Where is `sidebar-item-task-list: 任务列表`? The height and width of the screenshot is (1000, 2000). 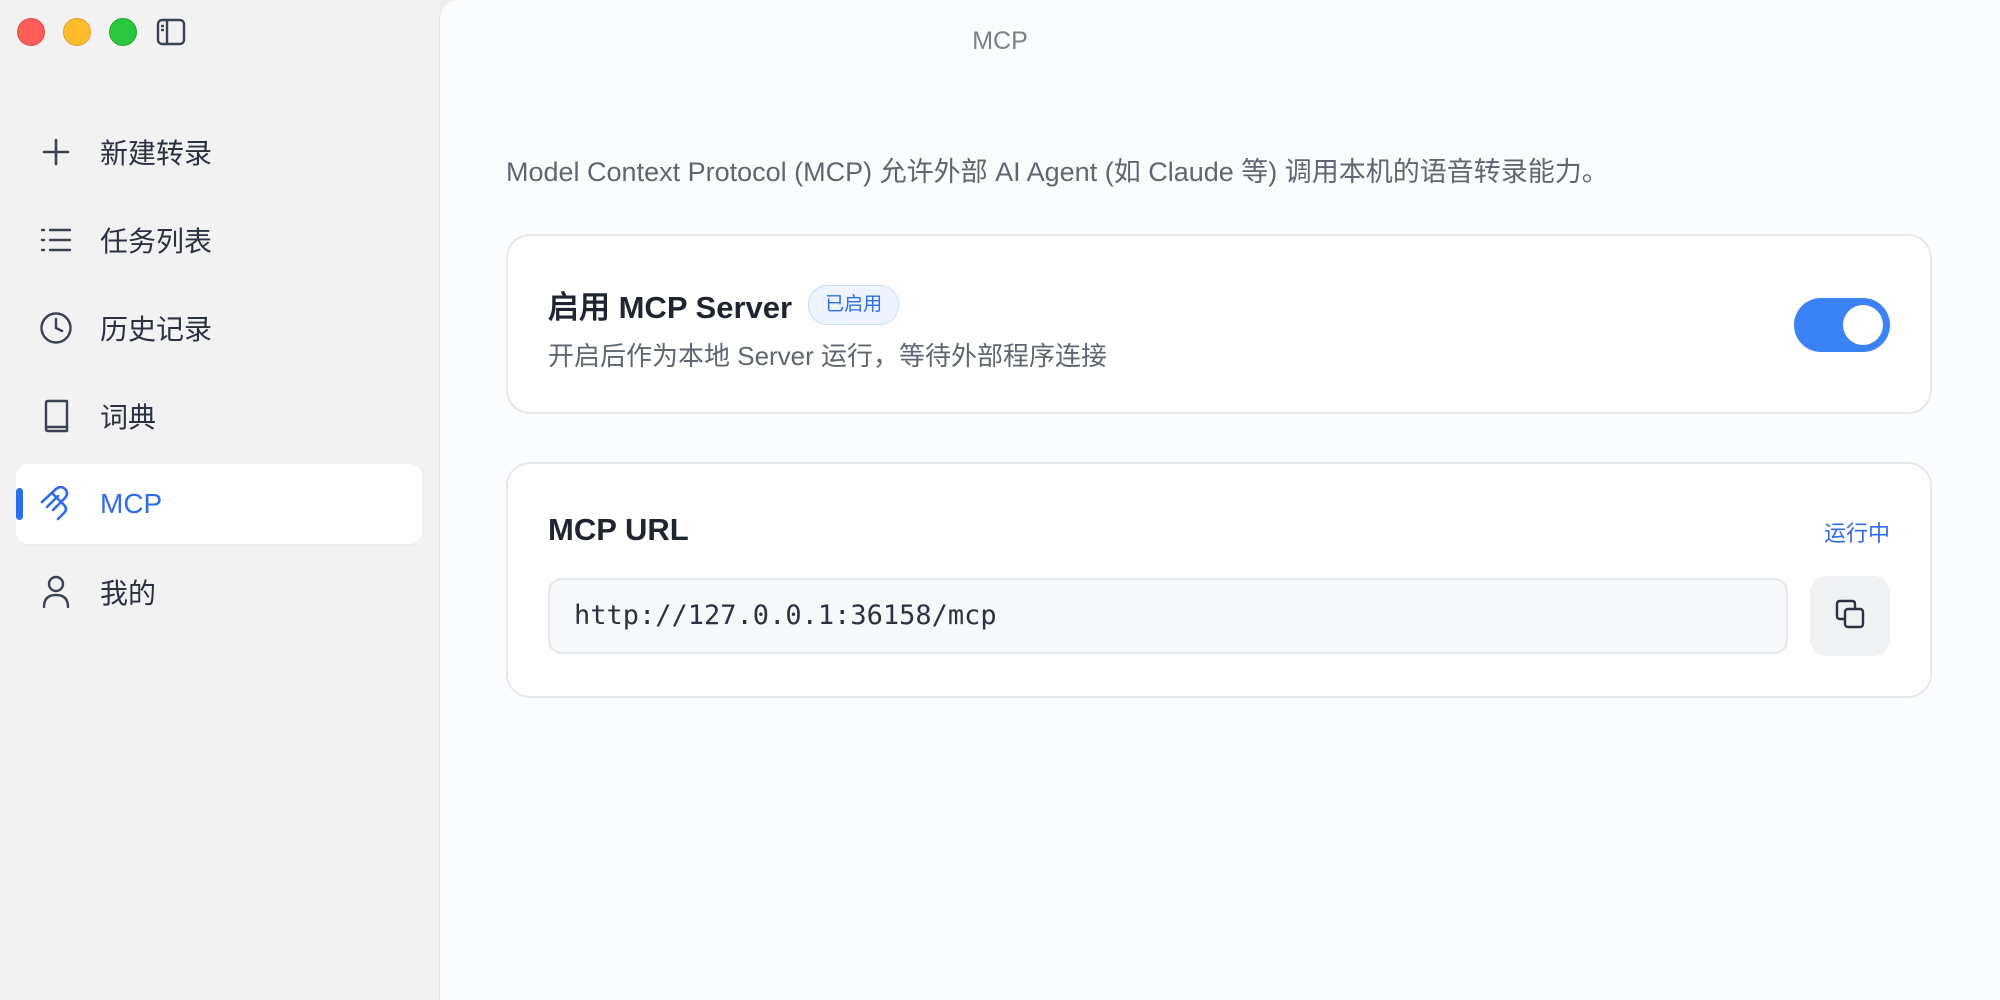
sidebar-item-task-list: 任务列表 is located at coordinates (219, 240).